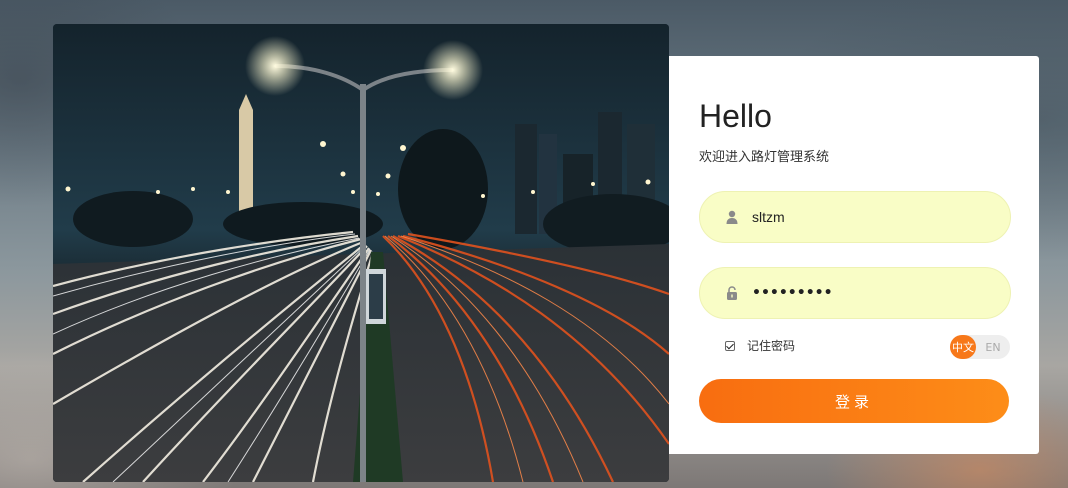  I want to click on lock-icon, so click(732, 293).